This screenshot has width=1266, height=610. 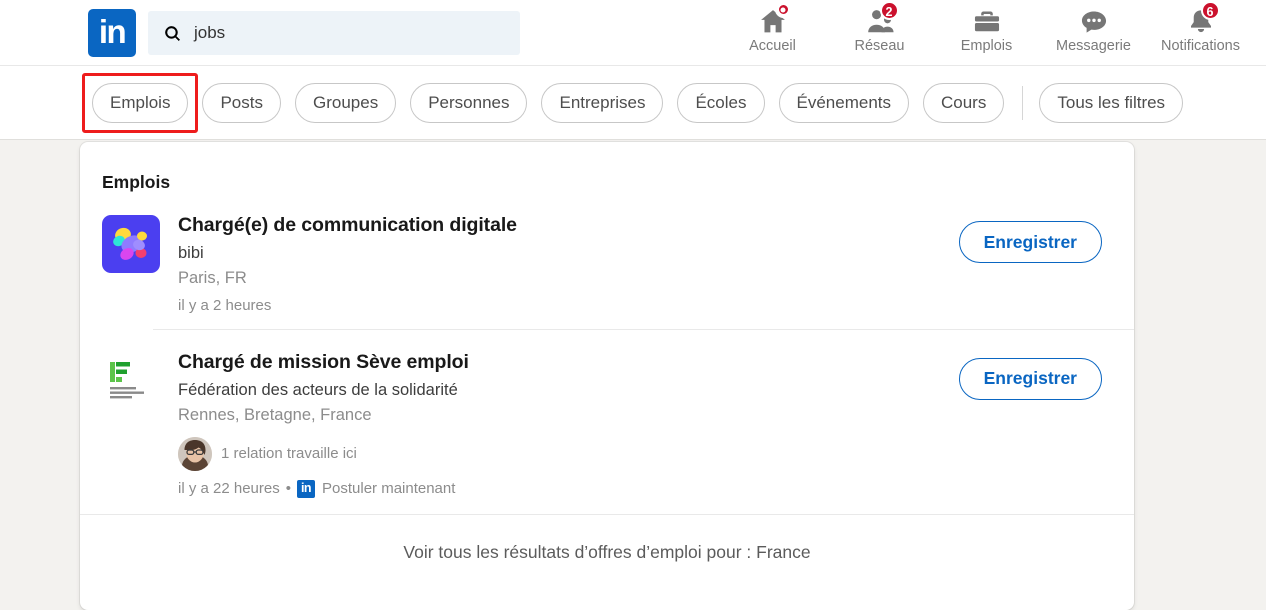 I want to click on filter-pill-emplois: Emplois, so click(x=140, y=102).